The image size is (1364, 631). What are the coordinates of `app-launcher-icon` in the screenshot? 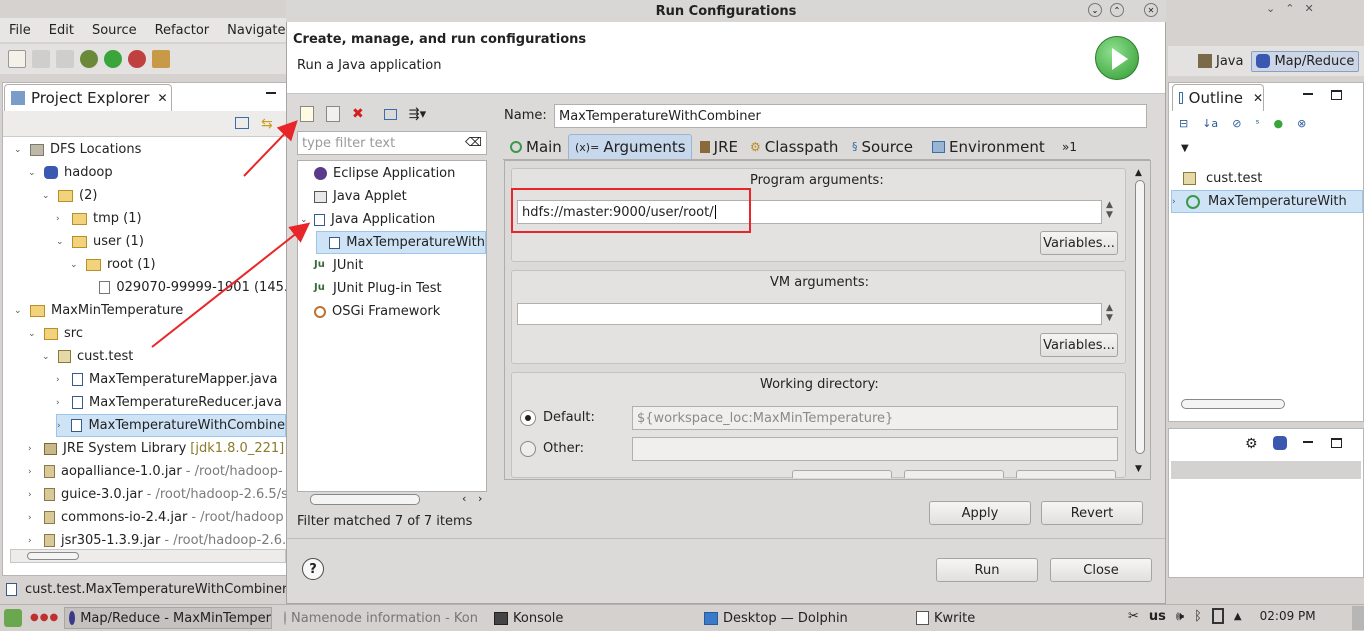 It's located at (13, 618).